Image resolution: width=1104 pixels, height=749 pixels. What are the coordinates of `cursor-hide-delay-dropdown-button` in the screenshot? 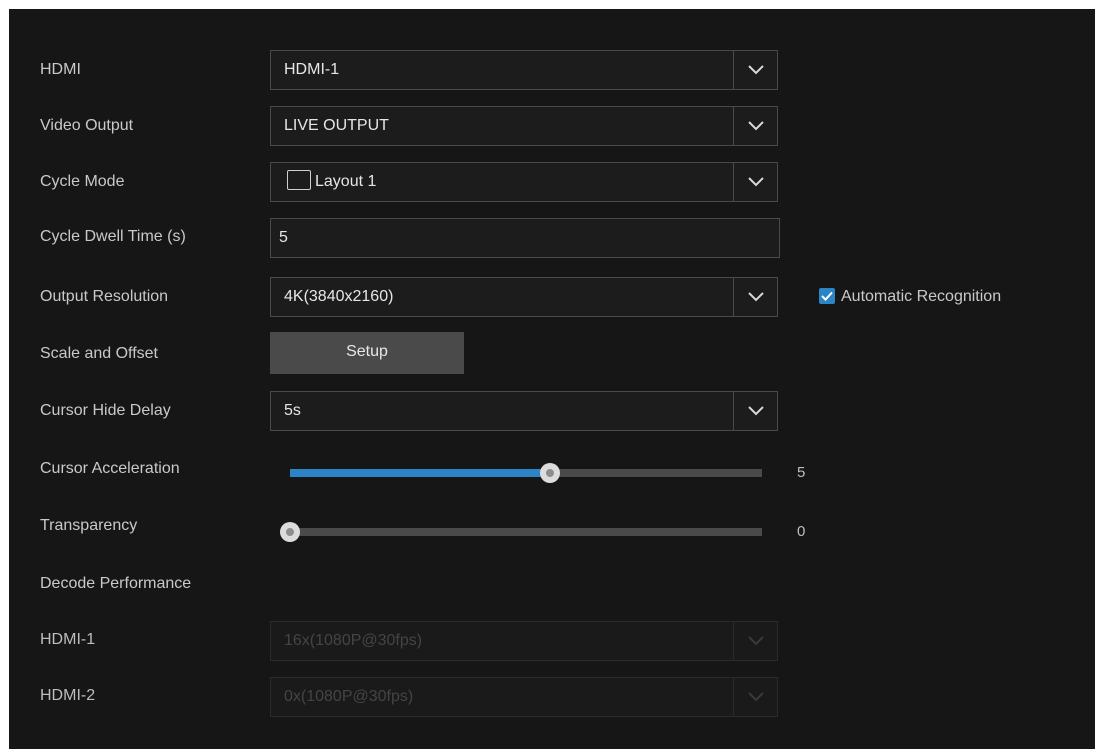 It's located at (755, 411).